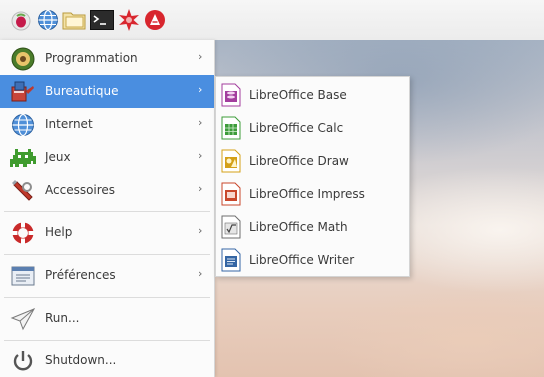  Describe the element at coordinates (107, 58) in the screenshot. I see `menu-item-programmation: Programmation ›` at that location.